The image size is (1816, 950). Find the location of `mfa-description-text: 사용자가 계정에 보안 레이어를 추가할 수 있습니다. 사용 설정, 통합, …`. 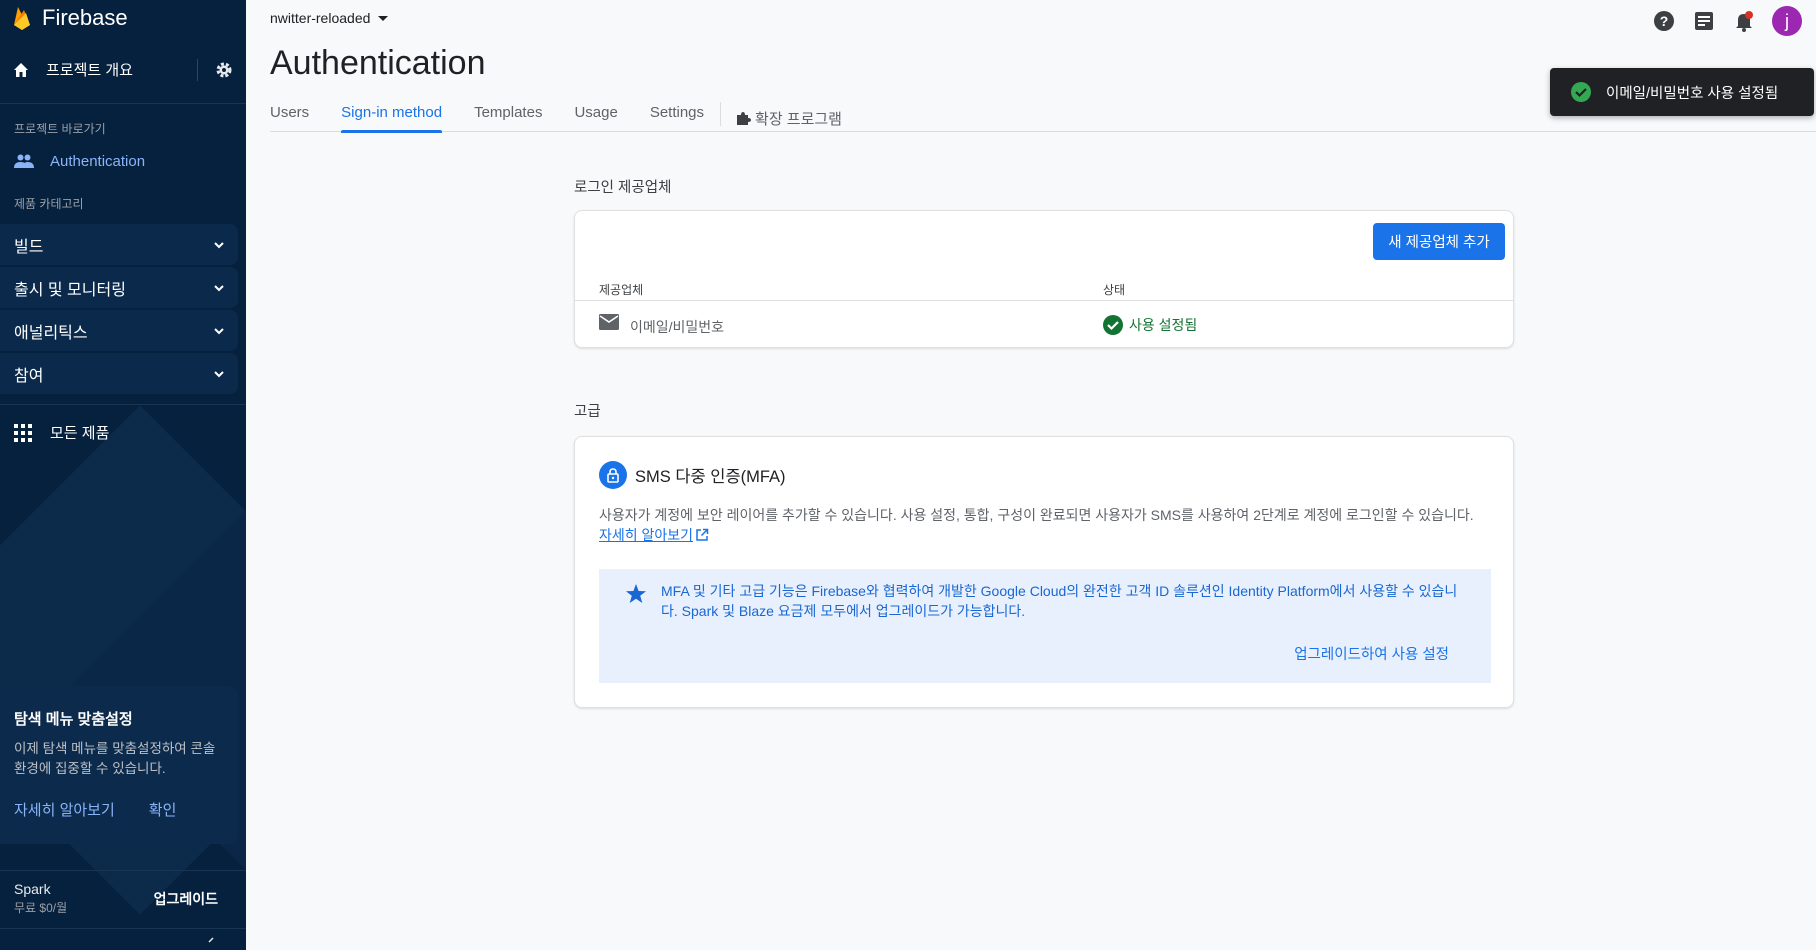

mfa-description-text: 사용자가 계정에 보안 레이어를 추가할 수 있습니다. 사용 설정, 통합, … is located at coordinates (1036, 515).